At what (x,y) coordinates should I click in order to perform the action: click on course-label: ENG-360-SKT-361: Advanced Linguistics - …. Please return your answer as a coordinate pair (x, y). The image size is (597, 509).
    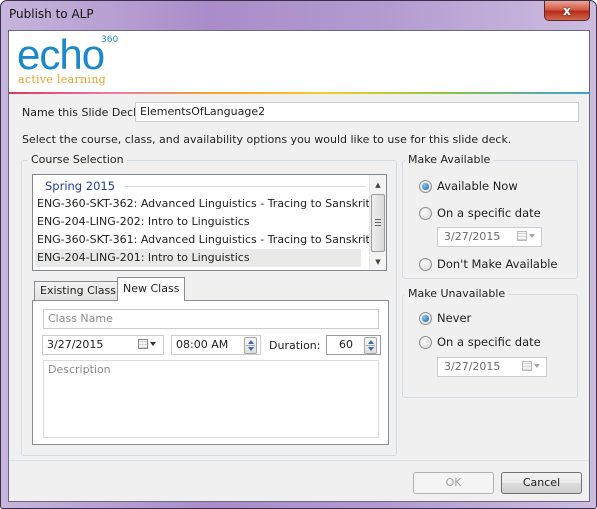
    Looking at the image, I should click on (203, 239).